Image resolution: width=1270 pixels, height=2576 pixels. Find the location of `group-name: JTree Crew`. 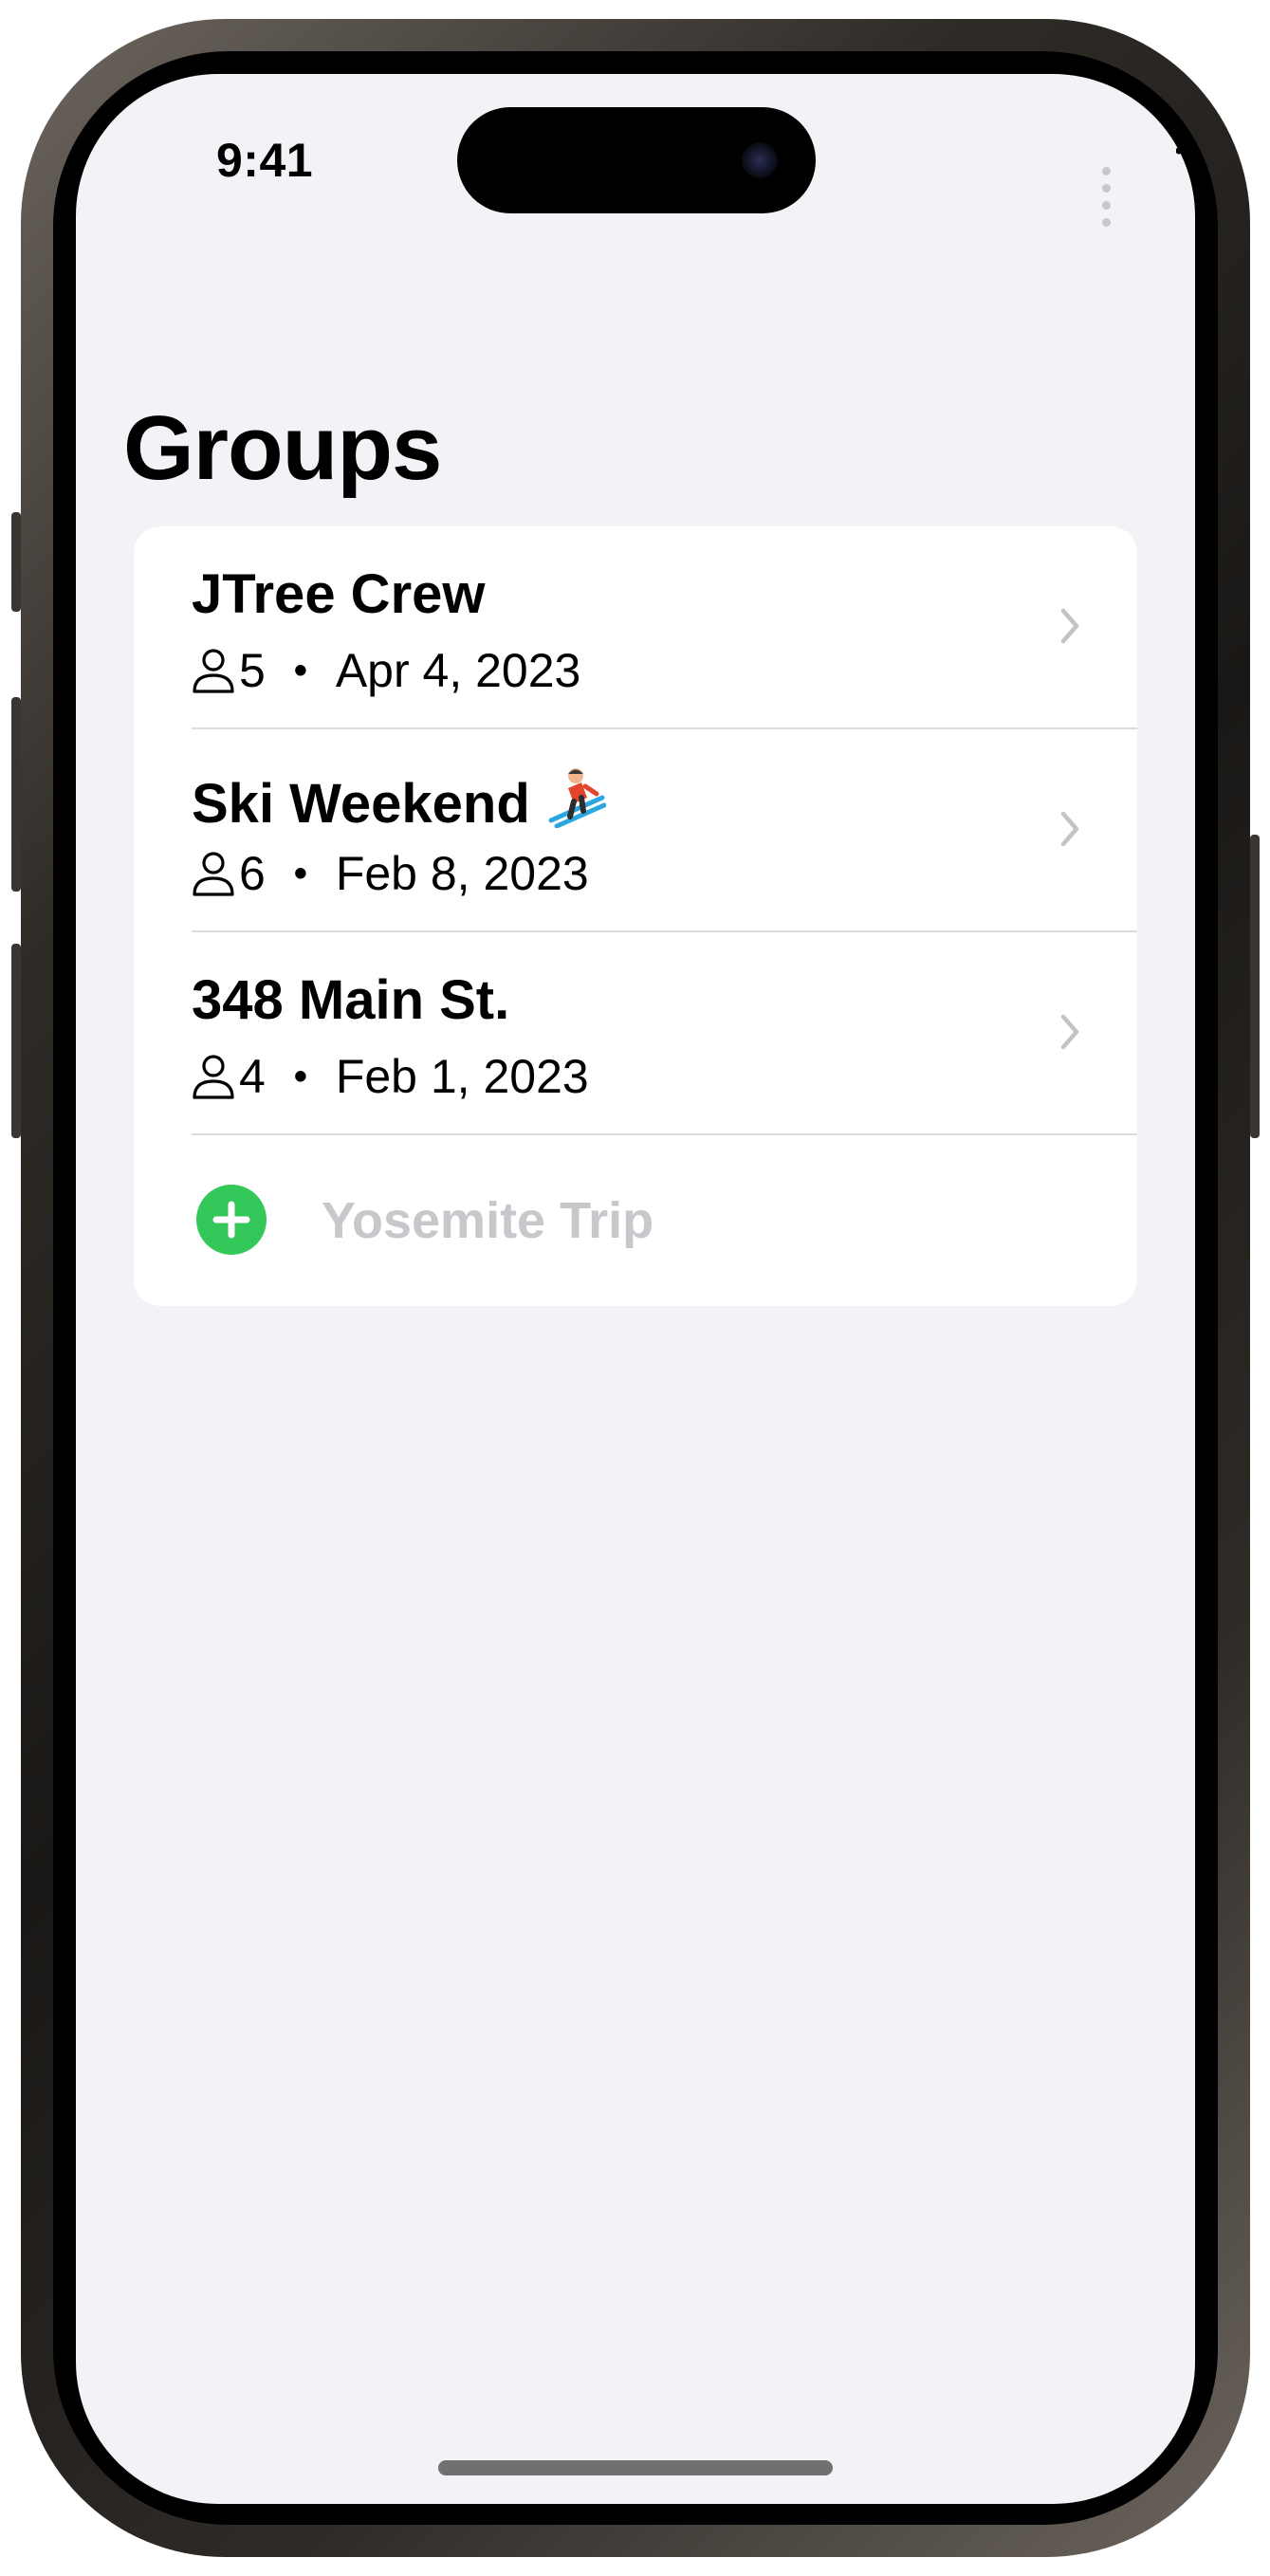

group-name: JTree Crew is located at coordinates (339, 594).